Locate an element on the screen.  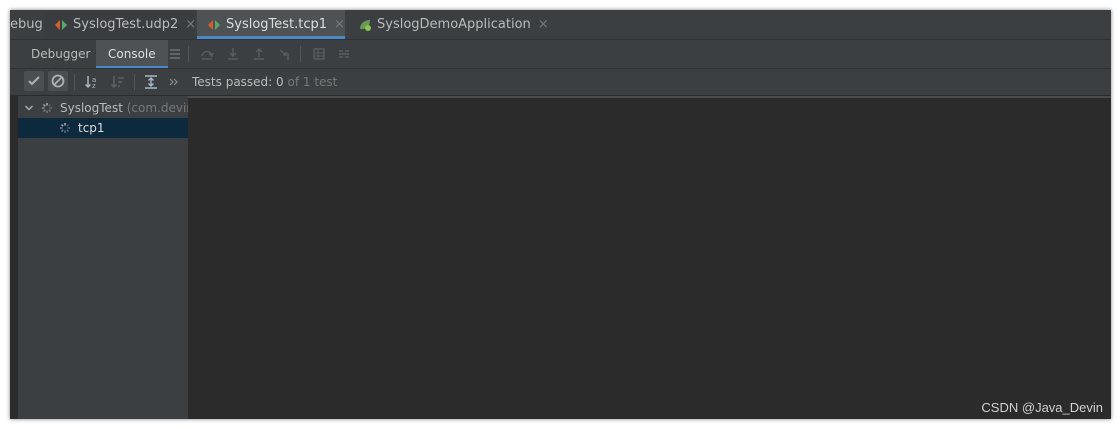
test-status: Tests passed: 0 of 1 test is located at coordinates (264, 82).